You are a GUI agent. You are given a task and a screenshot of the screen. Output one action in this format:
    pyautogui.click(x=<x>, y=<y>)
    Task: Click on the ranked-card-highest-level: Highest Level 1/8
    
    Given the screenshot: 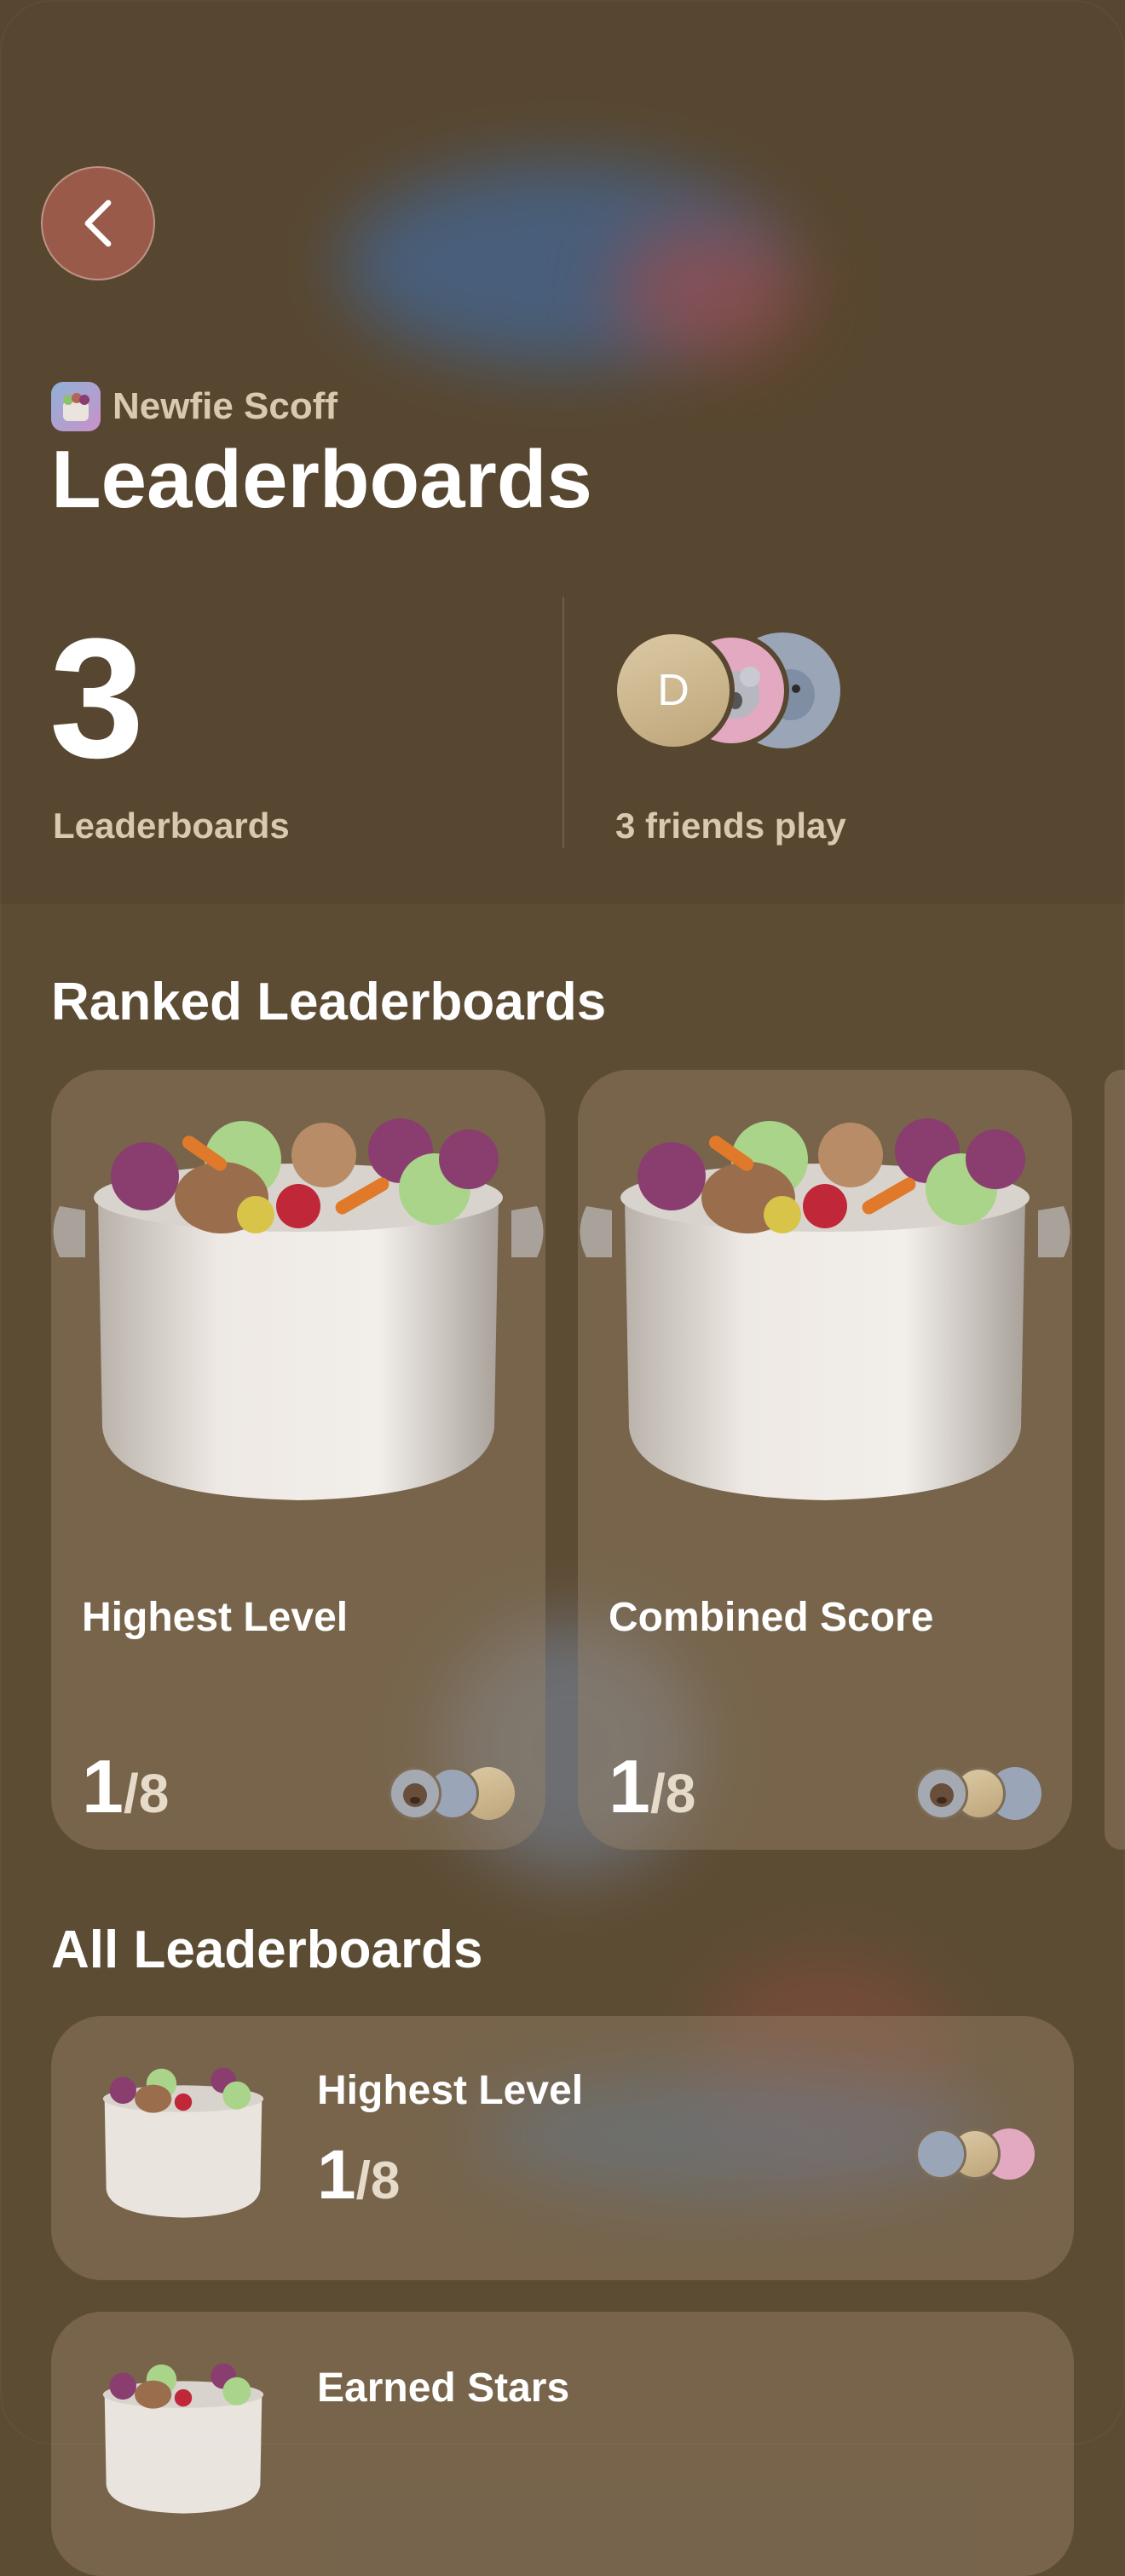 What is the action you would take?
    pyautogui.click(x=298, y=1460)
    